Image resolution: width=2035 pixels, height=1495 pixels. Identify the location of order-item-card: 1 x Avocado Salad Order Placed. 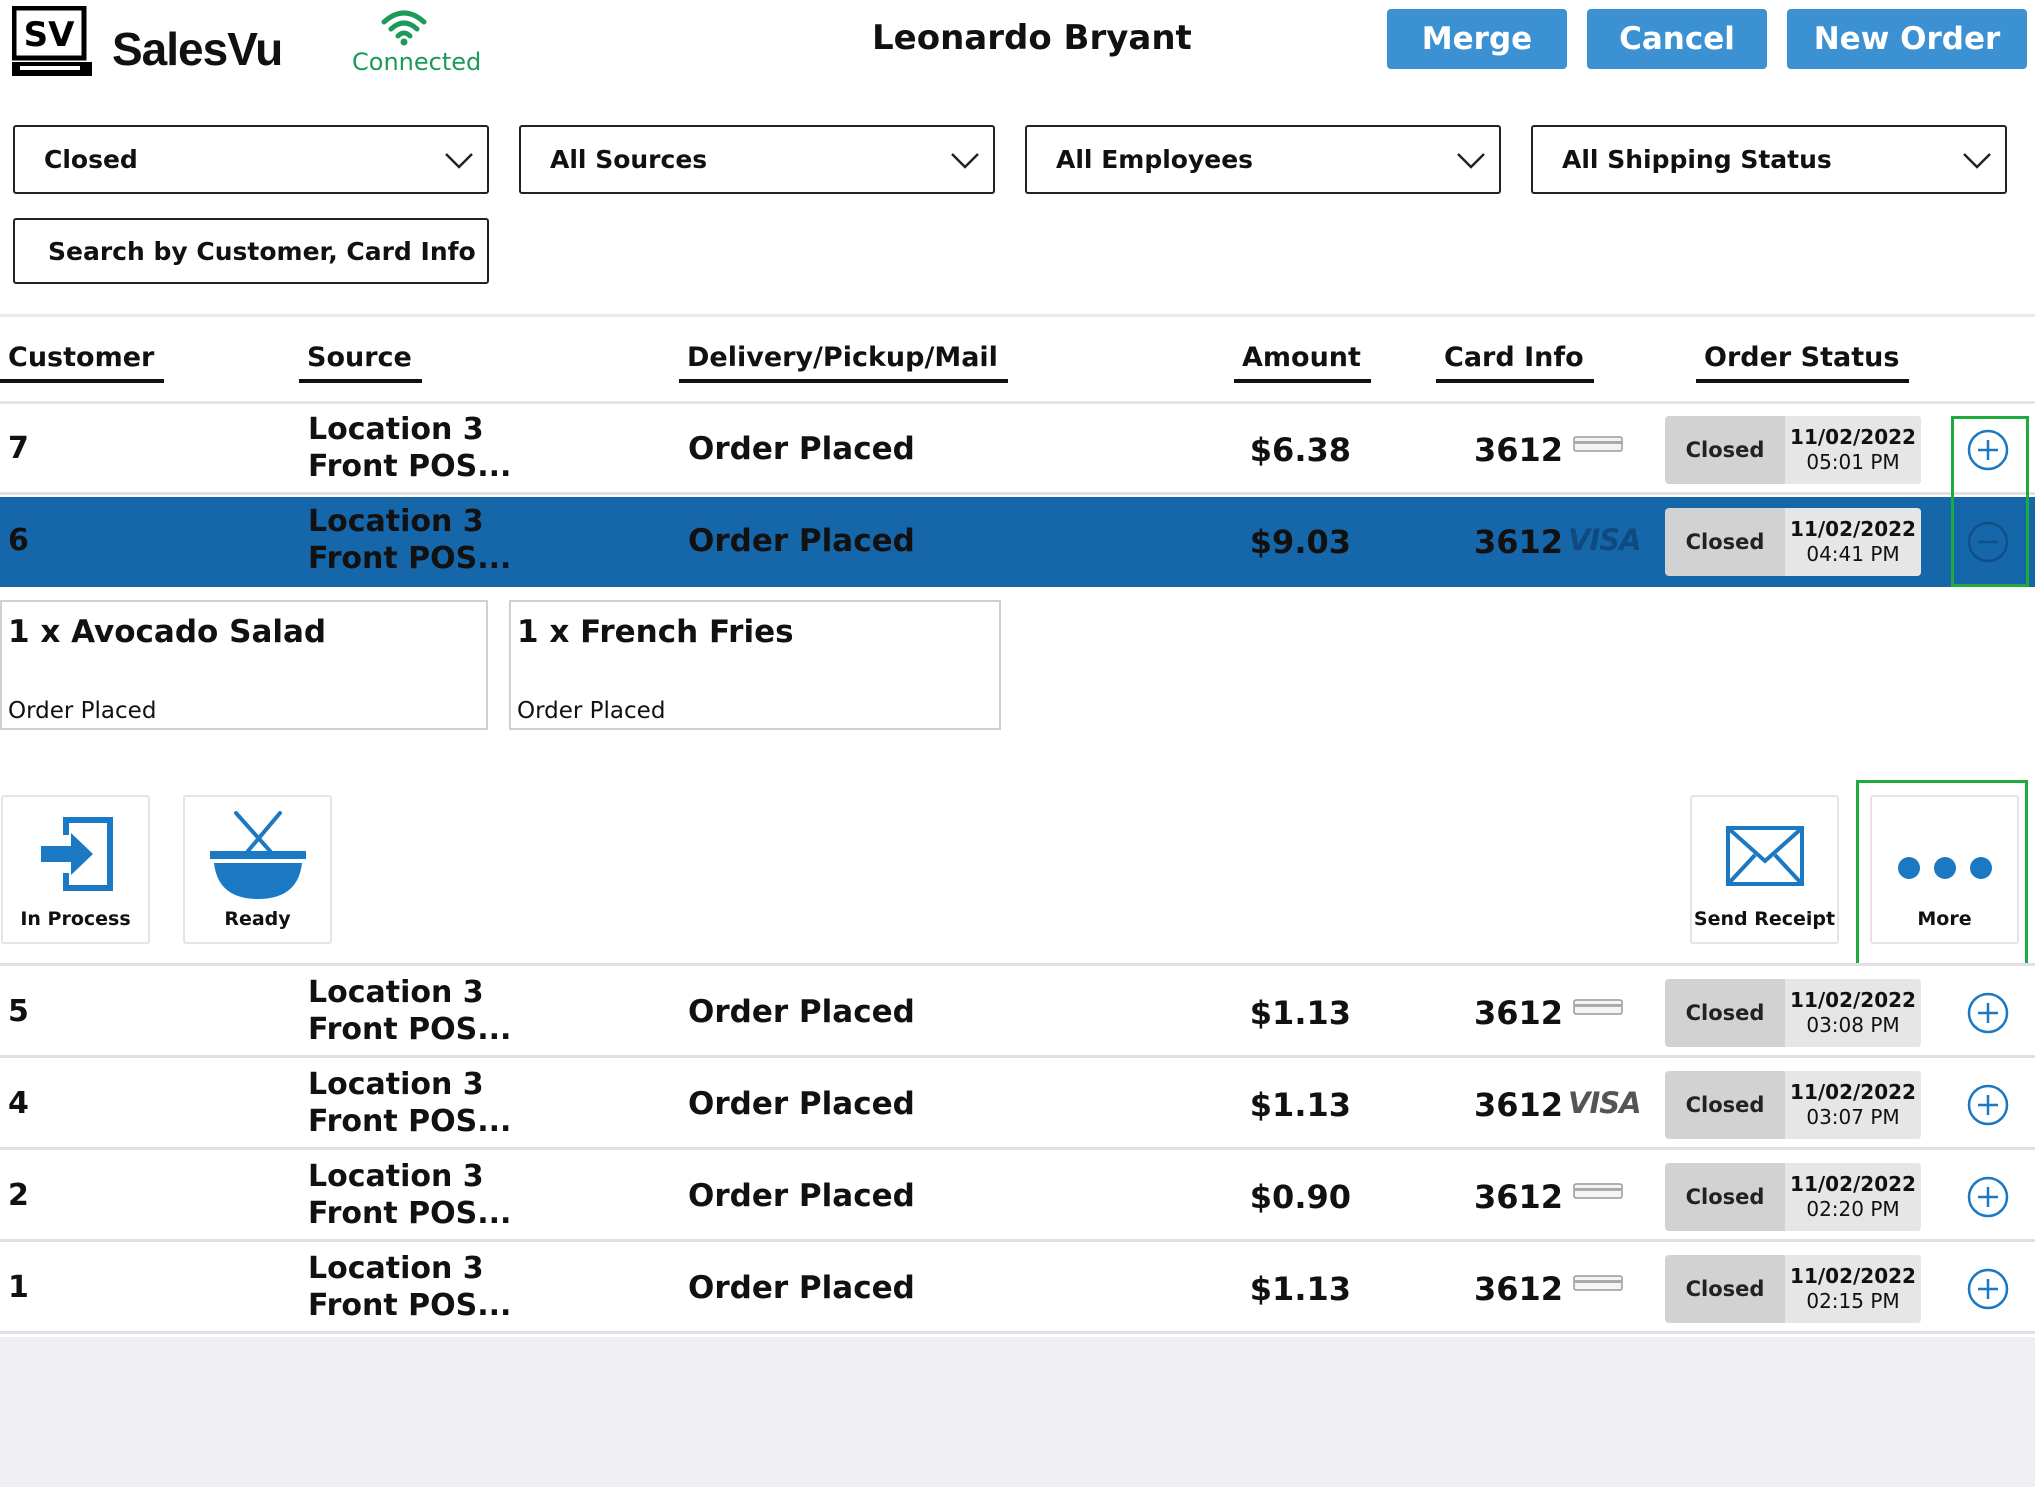
(244, 665).